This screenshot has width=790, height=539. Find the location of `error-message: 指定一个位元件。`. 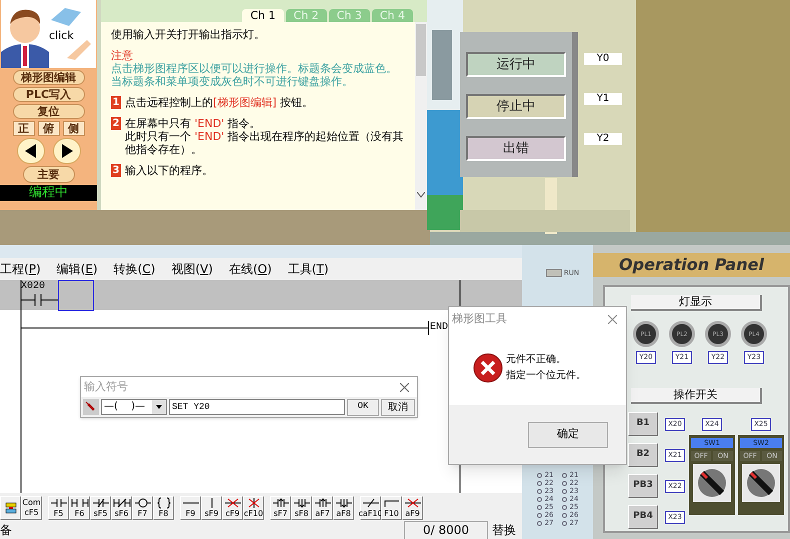

error-message: 指定一个位元件。 is located at coordinates (546, 375).